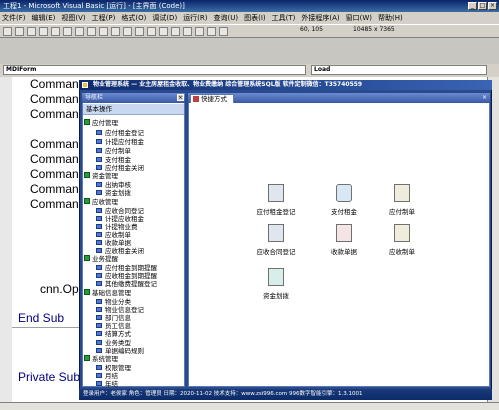 This screenshot has width=499, height=410. Describe the element at coordinates (127, 31) in the screenshot. I see `redo-icon` at that location.